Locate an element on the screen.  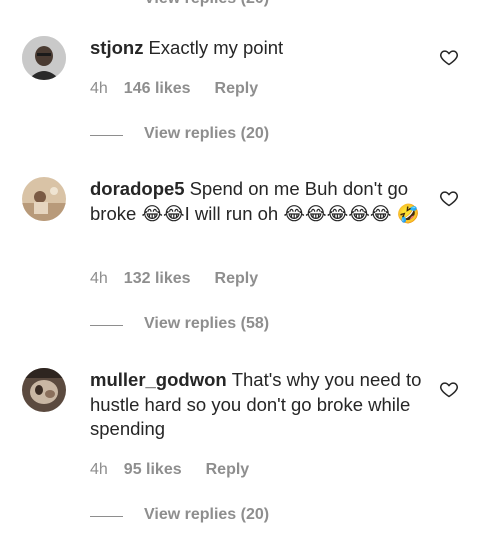
comment-username: doradope5 is located at coordinates (137, 188).